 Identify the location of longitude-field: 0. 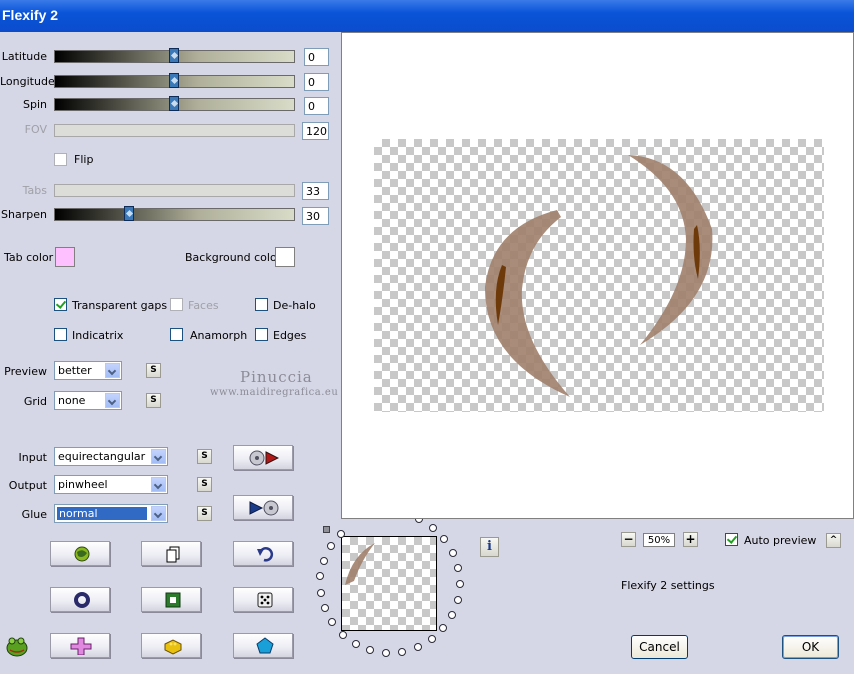
(316, 82).